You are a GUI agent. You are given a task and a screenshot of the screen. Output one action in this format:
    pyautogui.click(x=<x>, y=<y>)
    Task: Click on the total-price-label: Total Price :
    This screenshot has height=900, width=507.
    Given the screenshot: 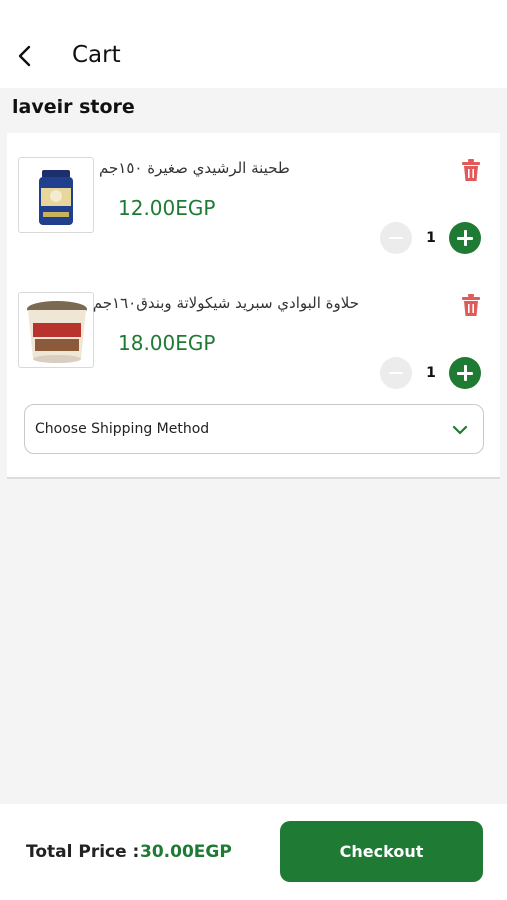 What is the action you would take?
    pyautogui.click(x=83, y=852)
    